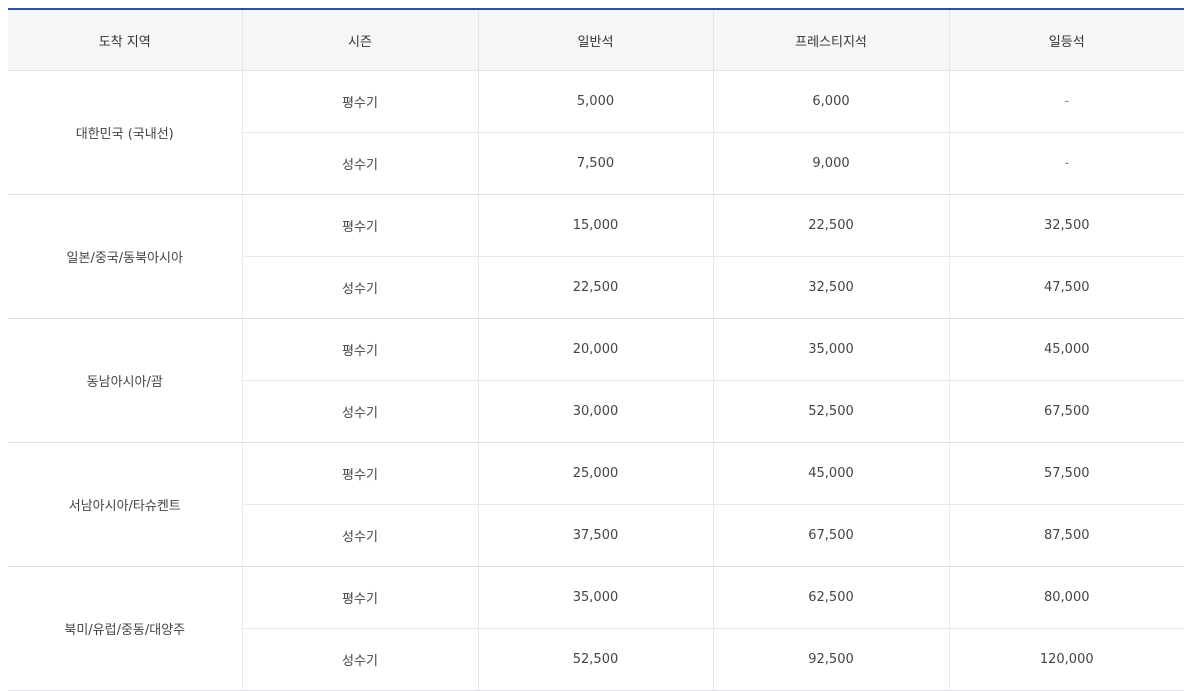  What do you see at coordinates (830, 349) in the screenshot?
I see `prestige-cell: 35,000` at bounding box center [830, 349].